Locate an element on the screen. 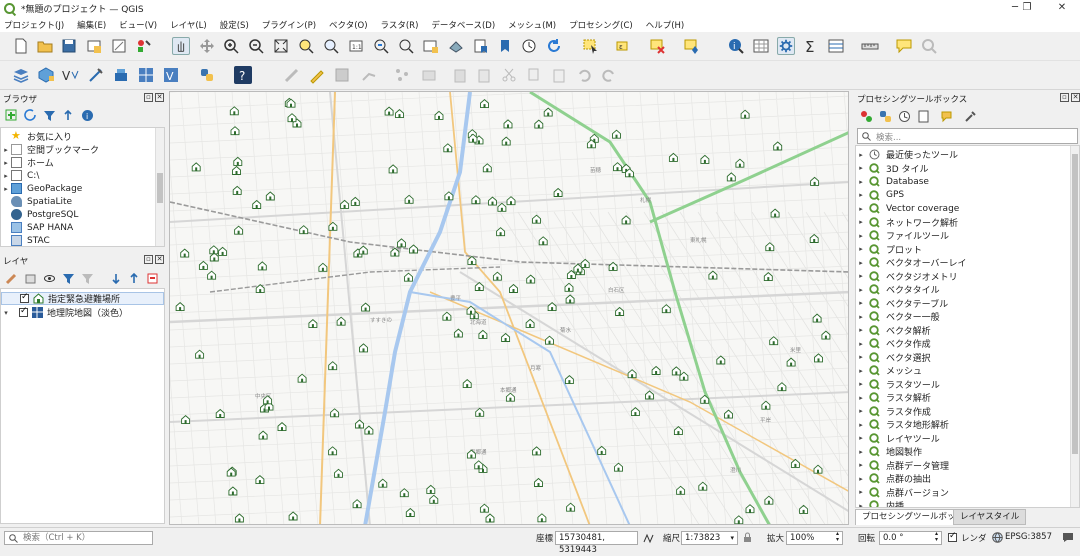  new-print-layout-icon is located at coordinates (94, 46).